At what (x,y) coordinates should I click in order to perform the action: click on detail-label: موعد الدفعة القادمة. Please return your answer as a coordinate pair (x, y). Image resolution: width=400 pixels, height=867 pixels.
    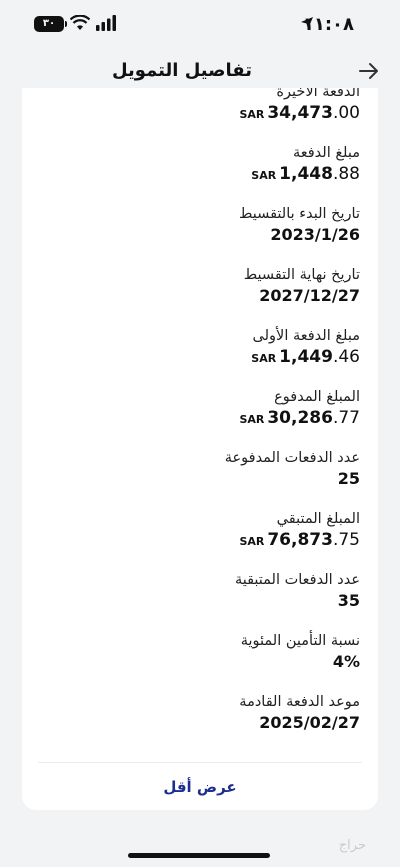
    Looking at the image, I should click on (299, 702).